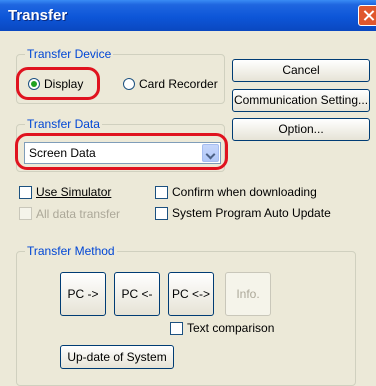  What do you see at coordinates (176, 328) in the screenshot?
I see `text-comparison-checkbox` at bounding box center [176, 328].